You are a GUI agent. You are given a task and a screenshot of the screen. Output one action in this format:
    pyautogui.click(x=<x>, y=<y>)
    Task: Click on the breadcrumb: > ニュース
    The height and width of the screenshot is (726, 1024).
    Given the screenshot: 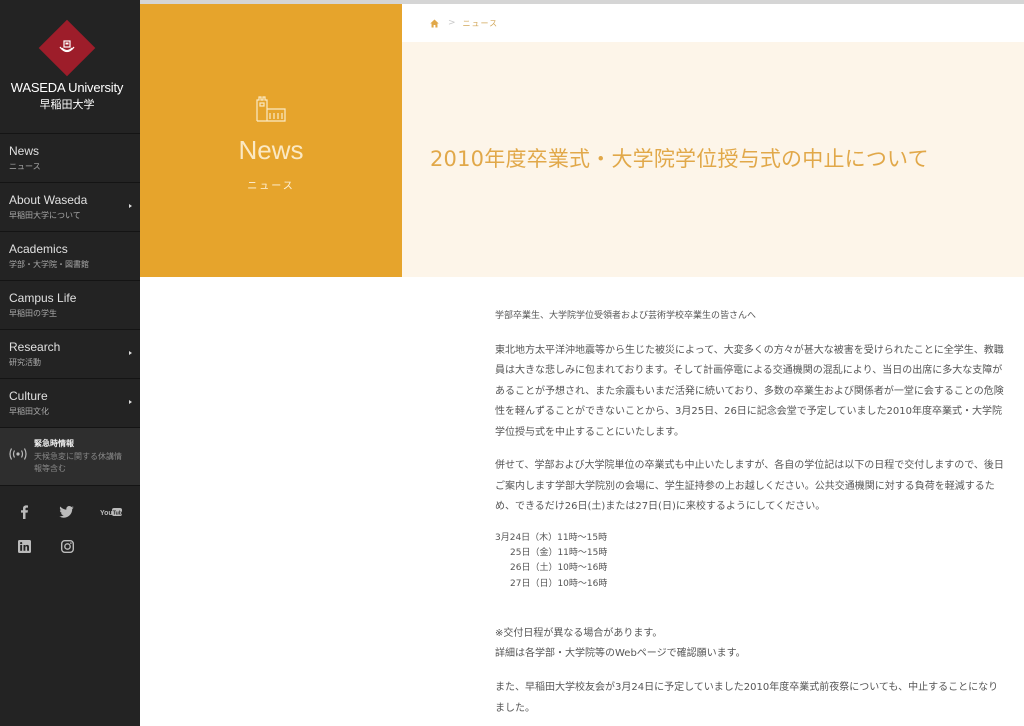 What is the action you would take?
    pyautogui.click(x=713, y=23)
    